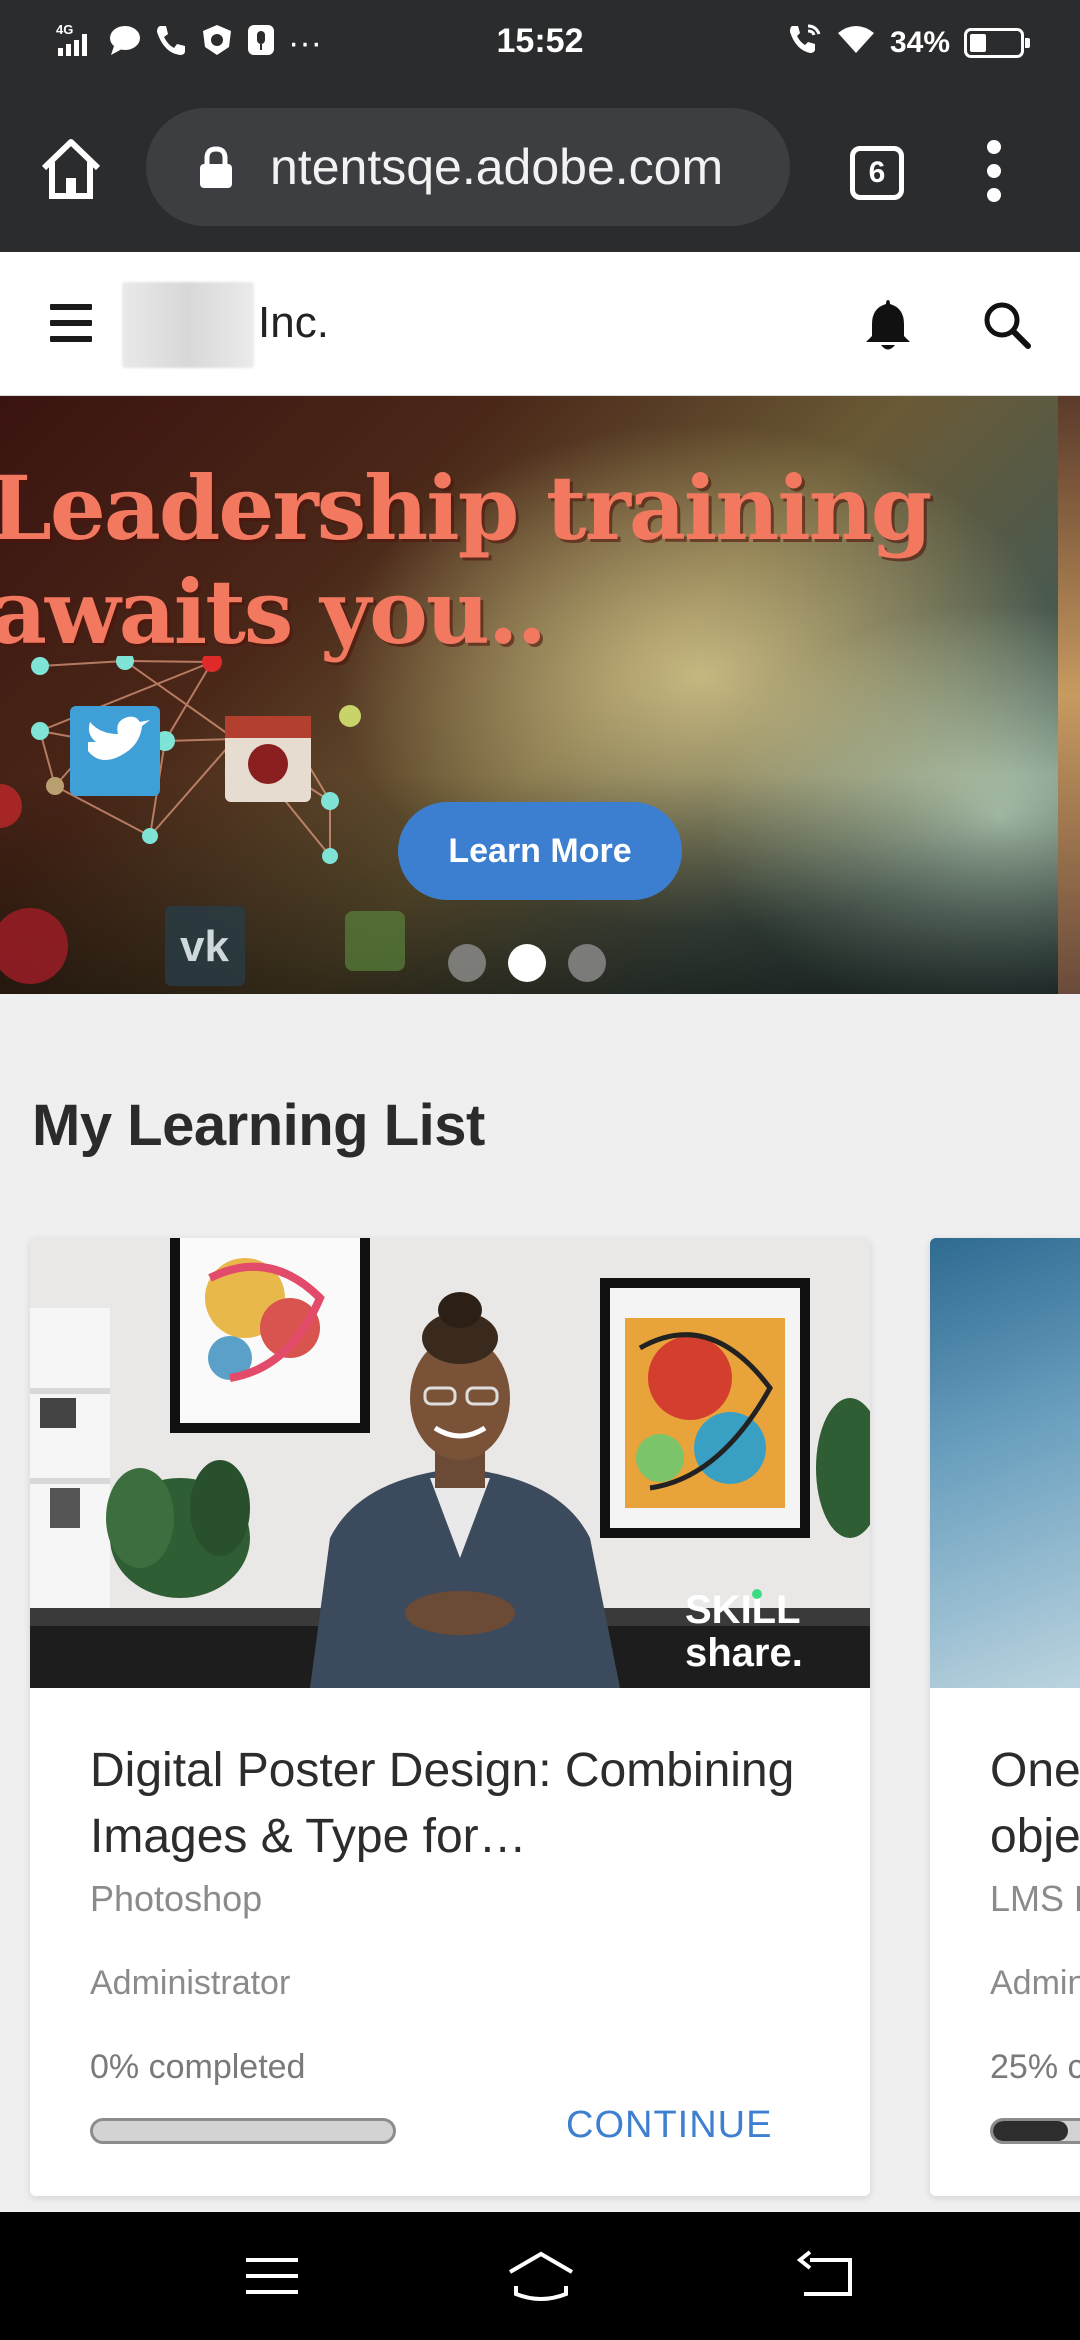 This screenshot has width=1080, height=2340. Describe the element at coordinates (743, 1610) in the screenshot. I see `skillshare-logo-line-1: SKILL` at that location.